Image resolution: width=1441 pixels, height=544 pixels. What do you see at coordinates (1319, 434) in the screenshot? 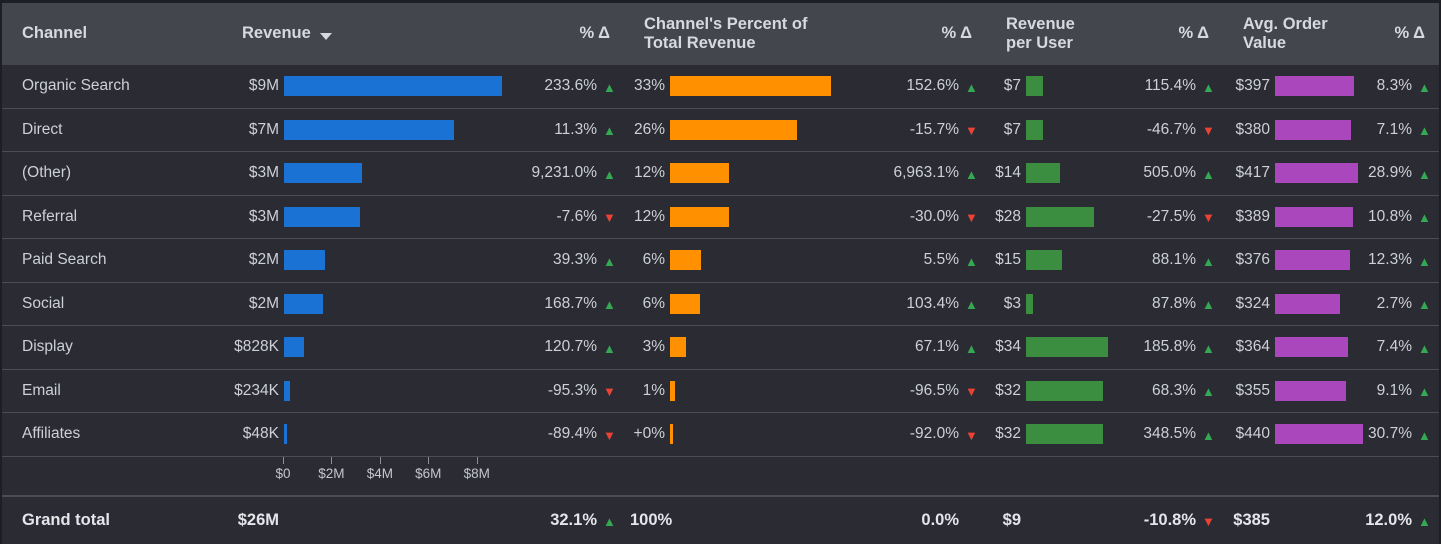
I see `avg-order-value-bar` at bounding box center [1319, 434].